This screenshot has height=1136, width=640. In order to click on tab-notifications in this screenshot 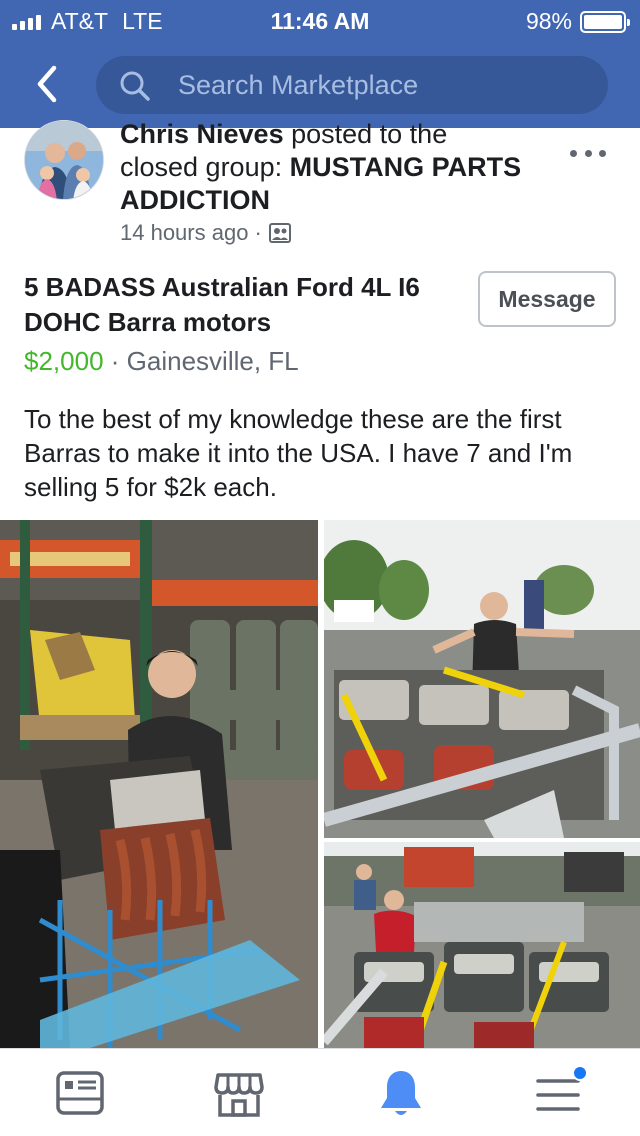, I will do `click(401, 1094)`.